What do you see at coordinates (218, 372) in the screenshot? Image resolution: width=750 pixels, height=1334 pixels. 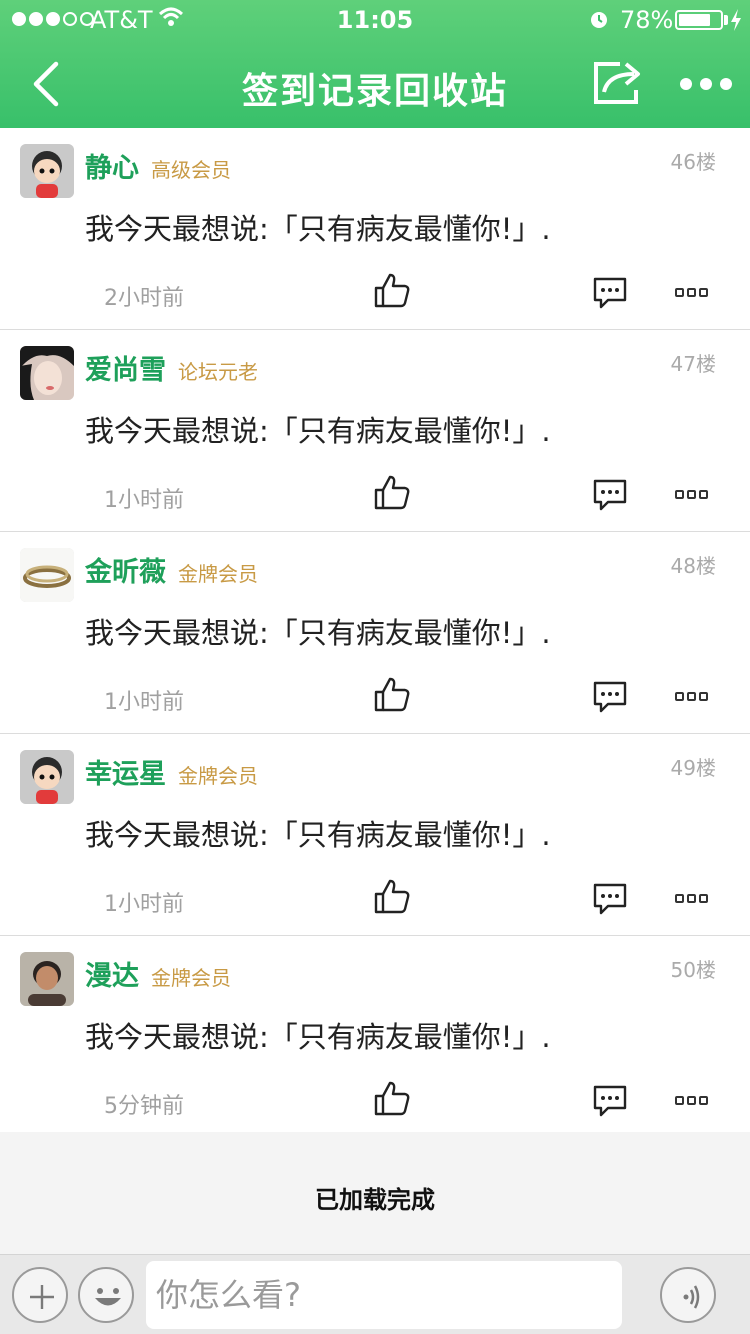 I see `member-level-badge: 论坛元老` at bounding box center [218, 372].